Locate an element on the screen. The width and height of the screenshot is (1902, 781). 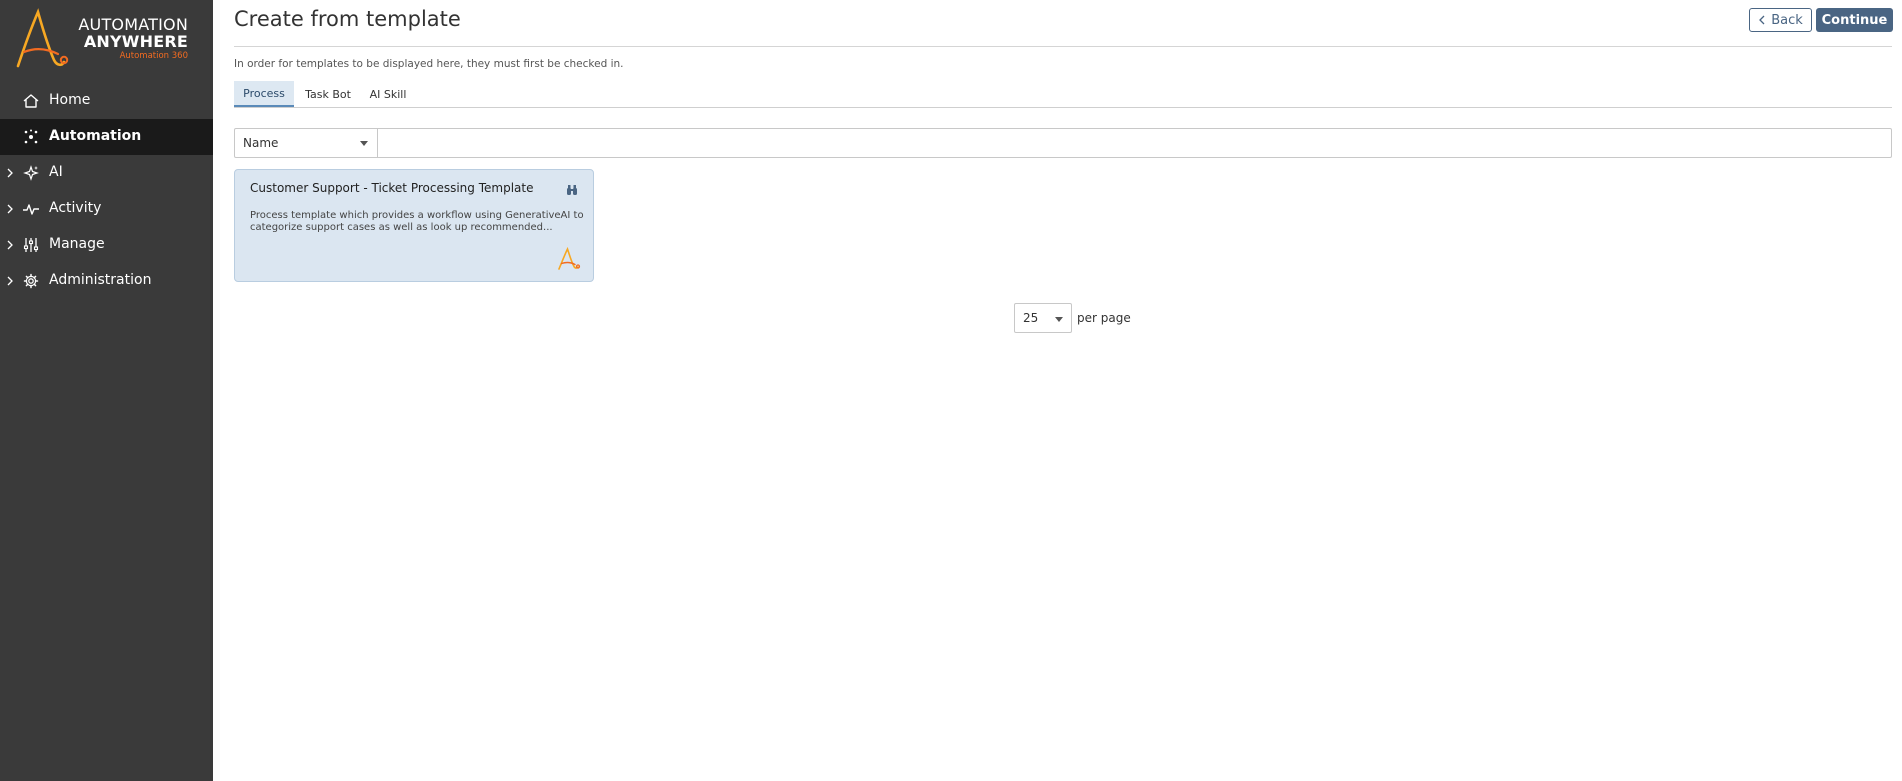
template-type-tabs: Process Task Bot AI Skill is located at coordinates (1063, 94).